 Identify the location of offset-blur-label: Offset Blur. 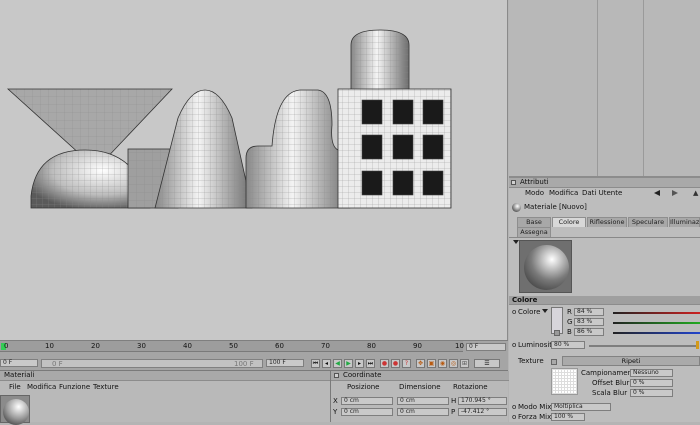
(611, 383).